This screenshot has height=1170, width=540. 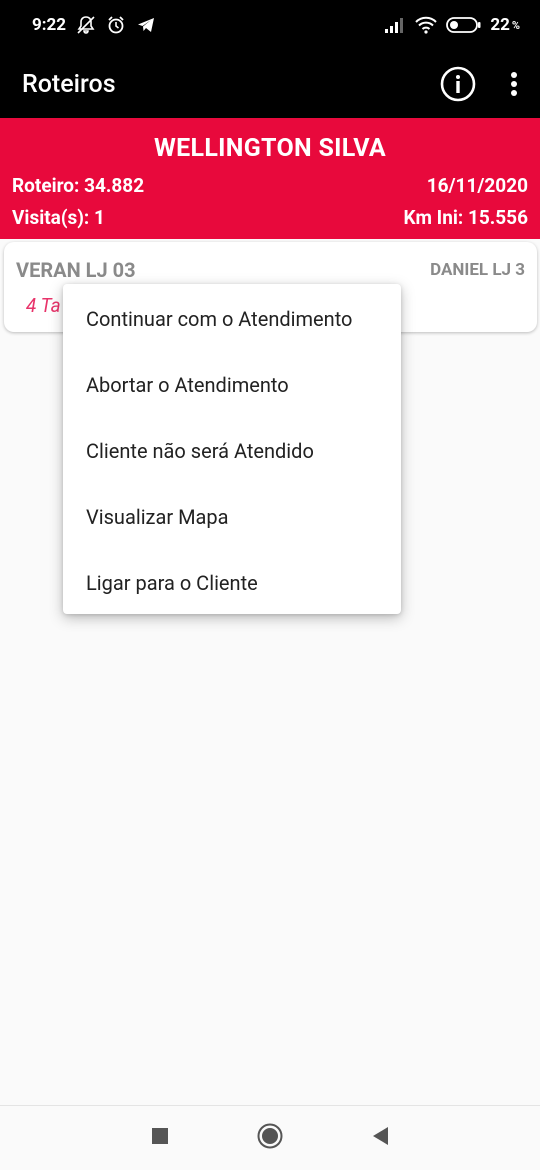 I want to click on battery-icon, so click(x=464, y=25).